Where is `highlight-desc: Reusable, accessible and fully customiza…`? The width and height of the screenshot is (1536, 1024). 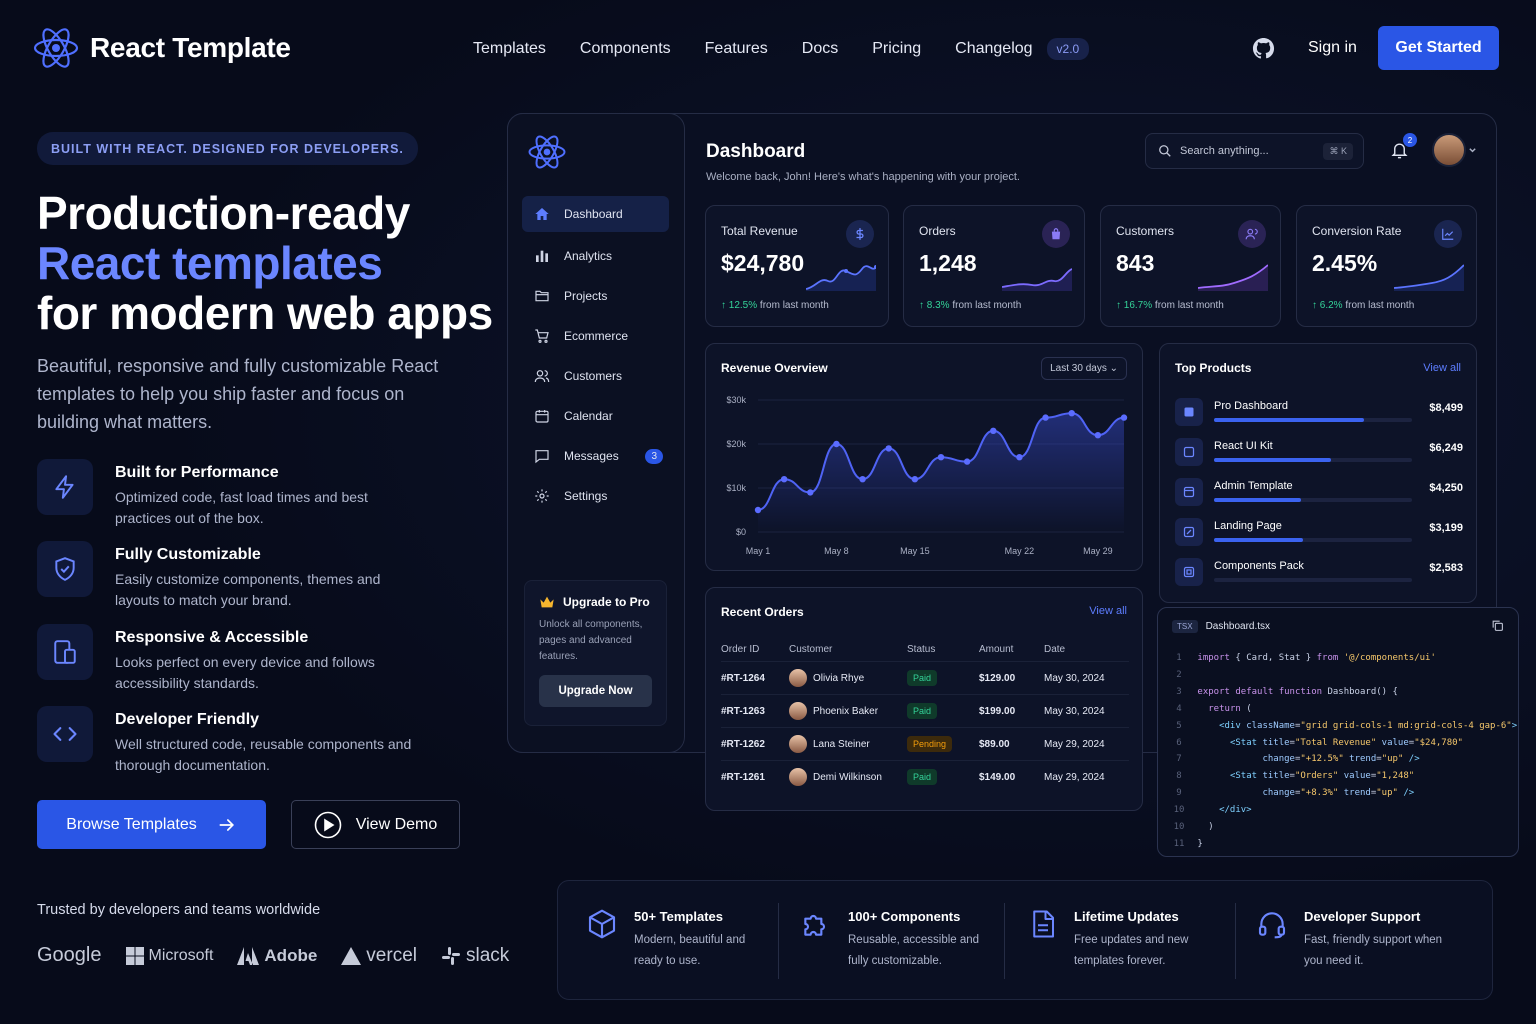
highlight-desc: Reusable, accessible and fully customiza… is located at coordinates (914, 950).